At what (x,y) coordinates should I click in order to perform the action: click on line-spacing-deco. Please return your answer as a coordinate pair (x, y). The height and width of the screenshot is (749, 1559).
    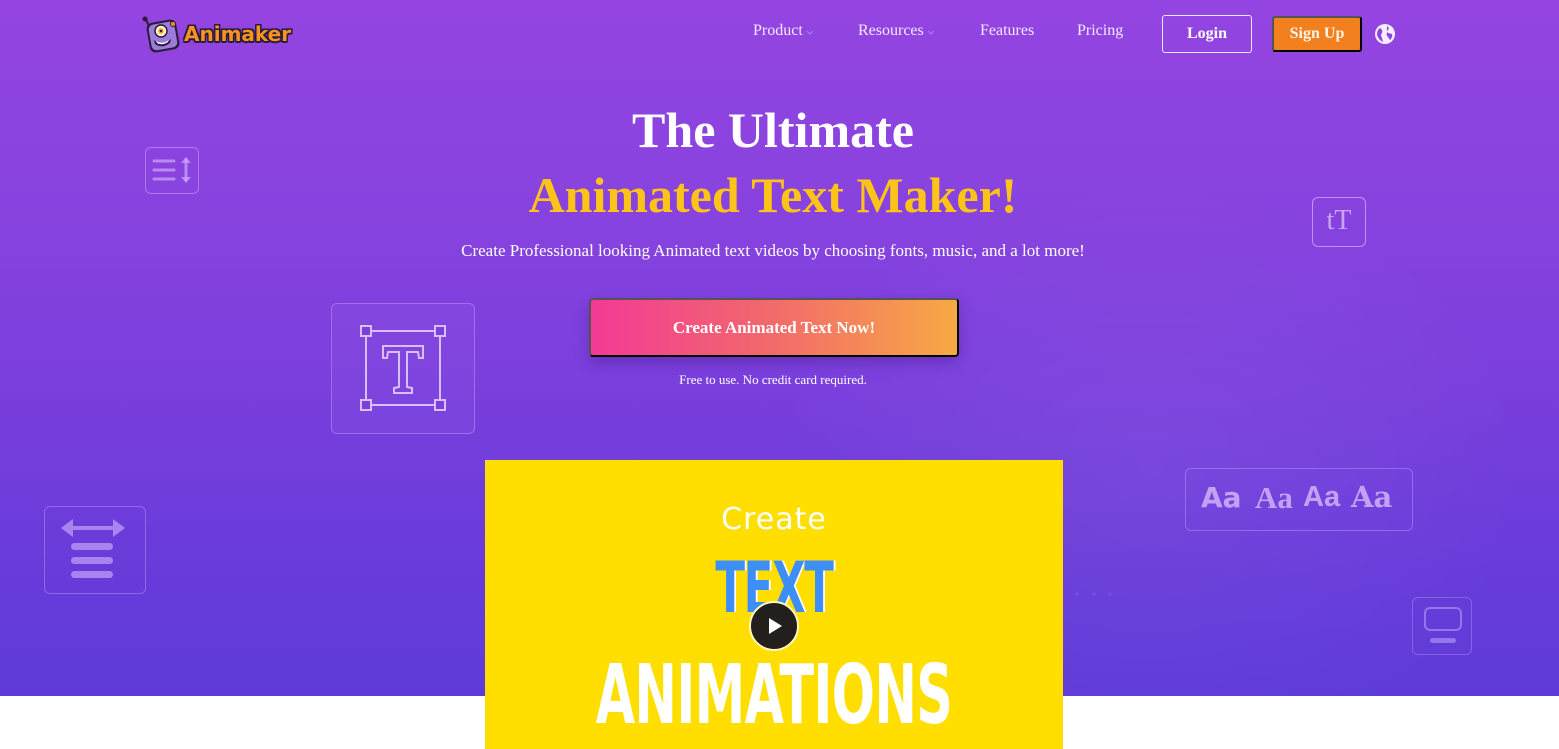
    Looking at the image, I should click on (172, 170).